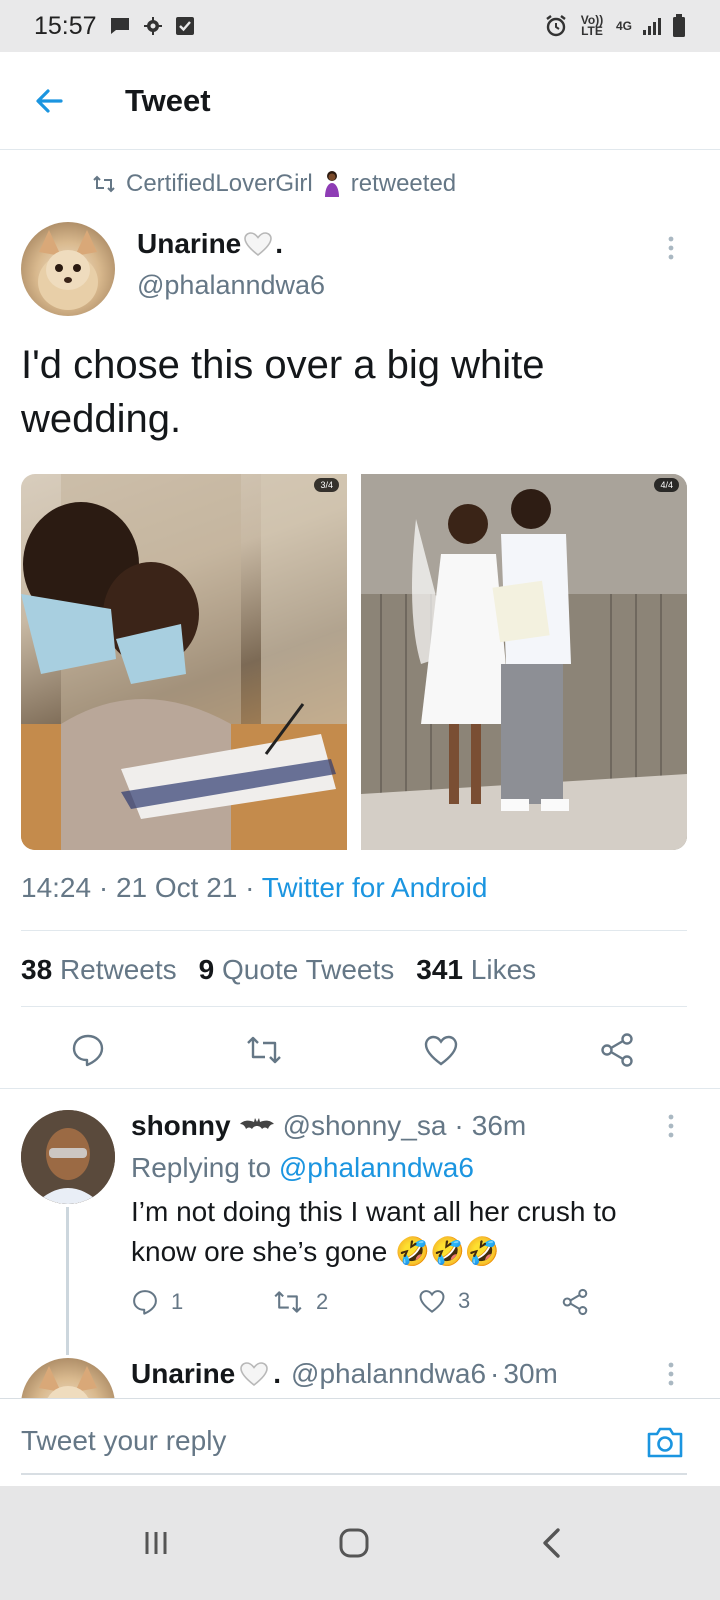 The height and width of the screenshot is (1600, 720). I want to click on reply-like-button: 3, so click(444, 1301).